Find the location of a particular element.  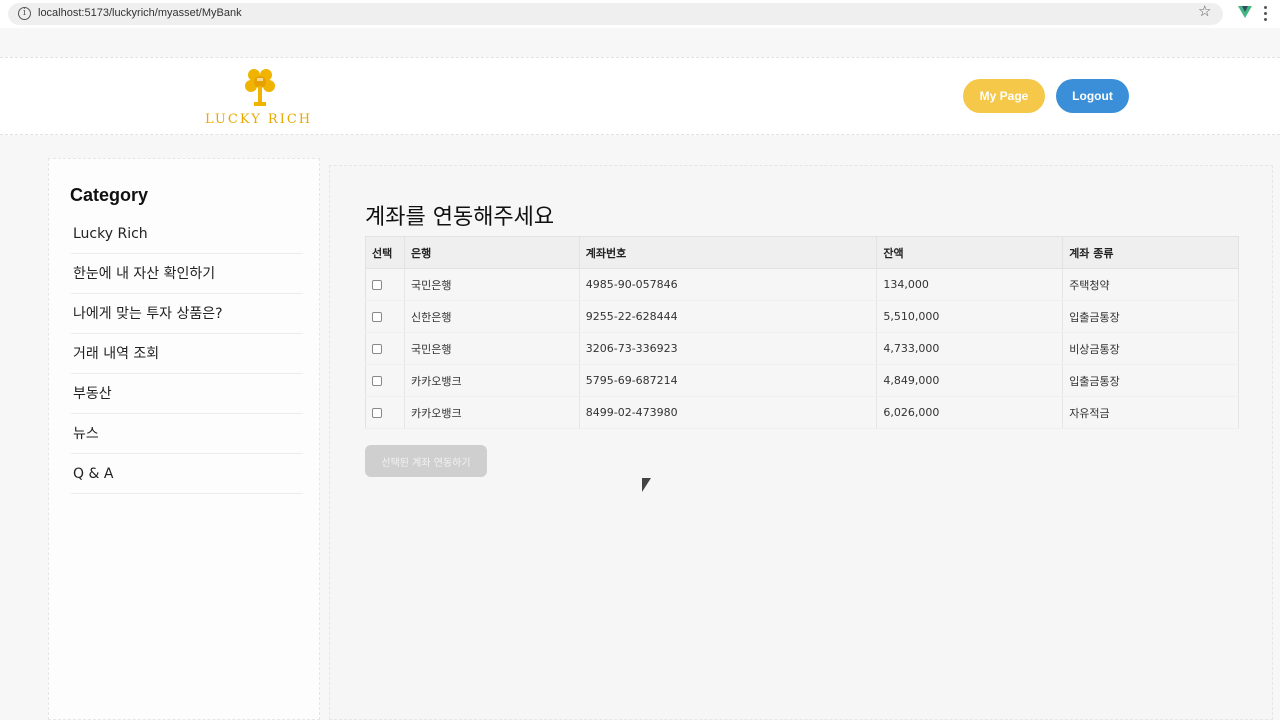

link-selected-accounts-button: 선택된 계좌 연동하기 is located at coordinates (426, 461).